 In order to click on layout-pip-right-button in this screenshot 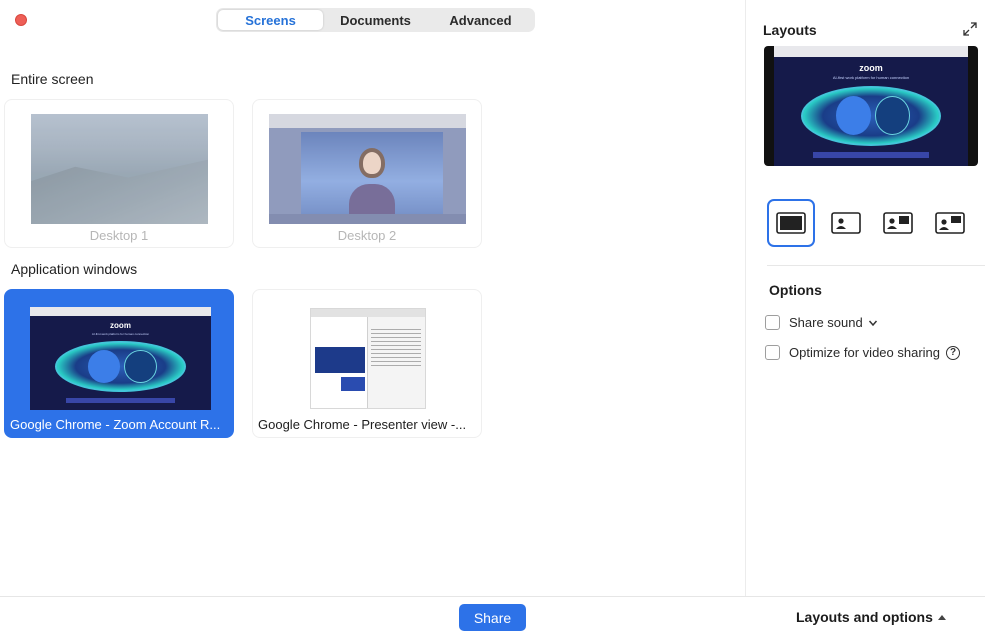, I will do `click(950, 223)`.